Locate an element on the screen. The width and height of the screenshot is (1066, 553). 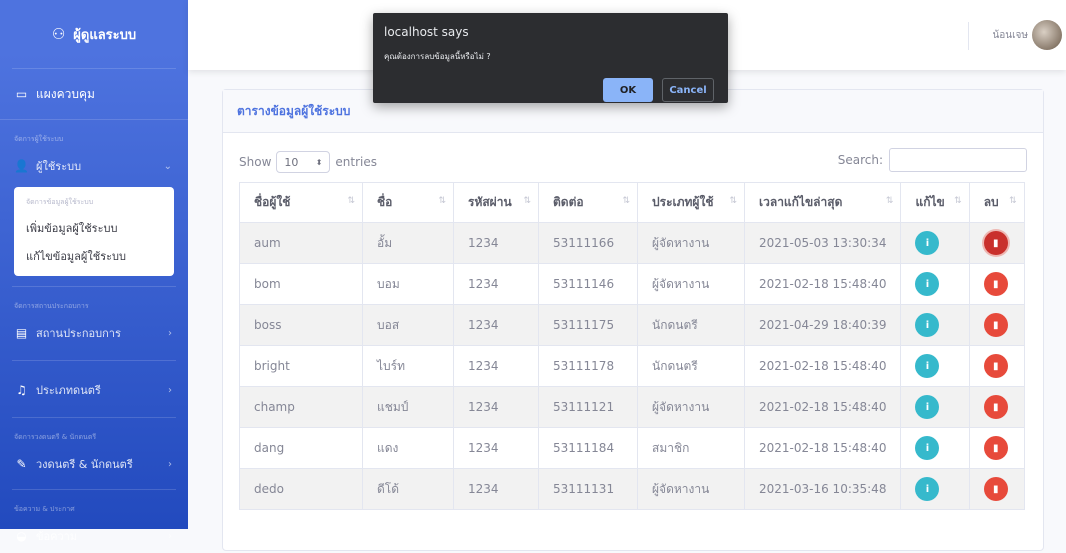
column-header-user-type: ประเภทผู้ใช้ ⇅ is located at coordinates (691, 202).